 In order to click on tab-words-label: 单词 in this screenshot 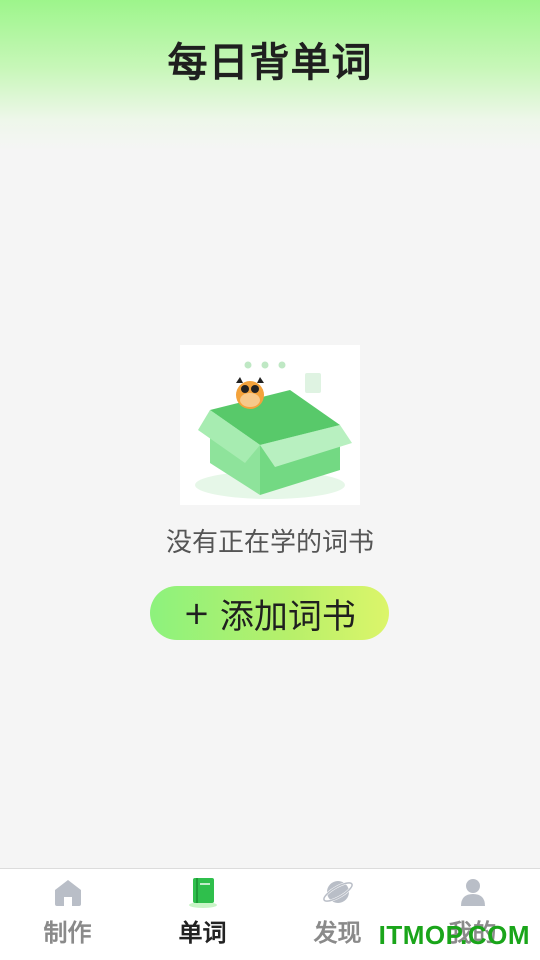, I will do `click(202, 933)`.